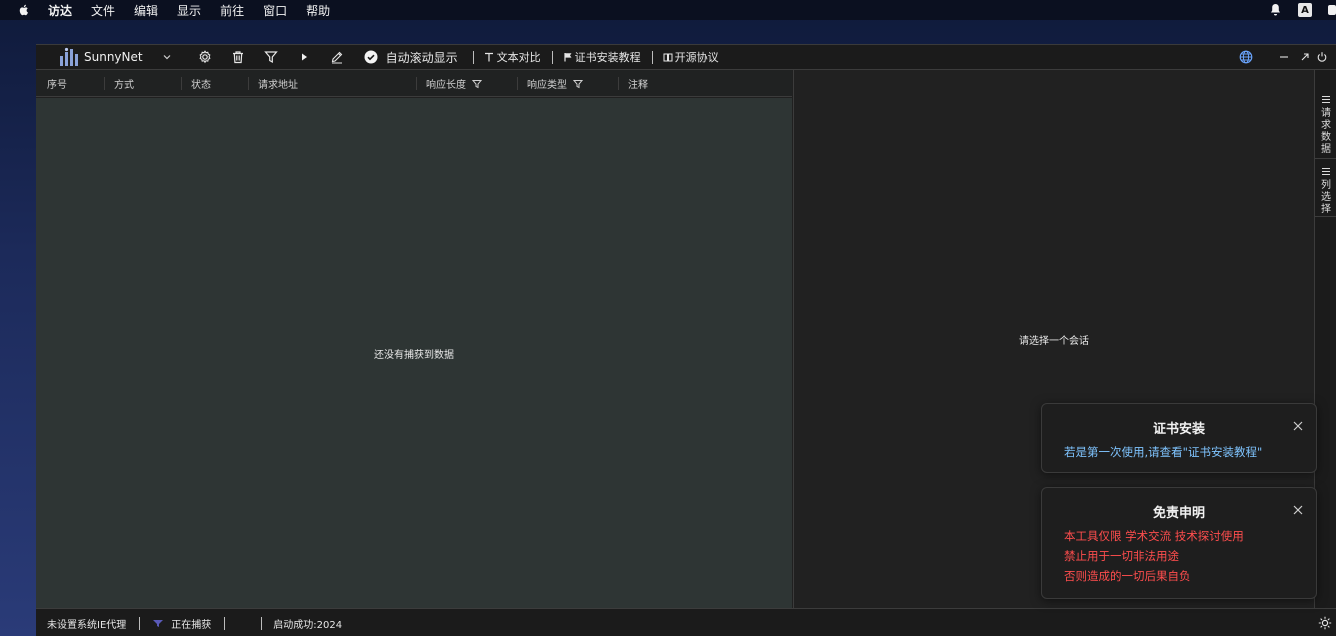 This screenshot has width=1336, height=636. I want to click on tab-column-select: 列 选 择, so click(1326, 191).